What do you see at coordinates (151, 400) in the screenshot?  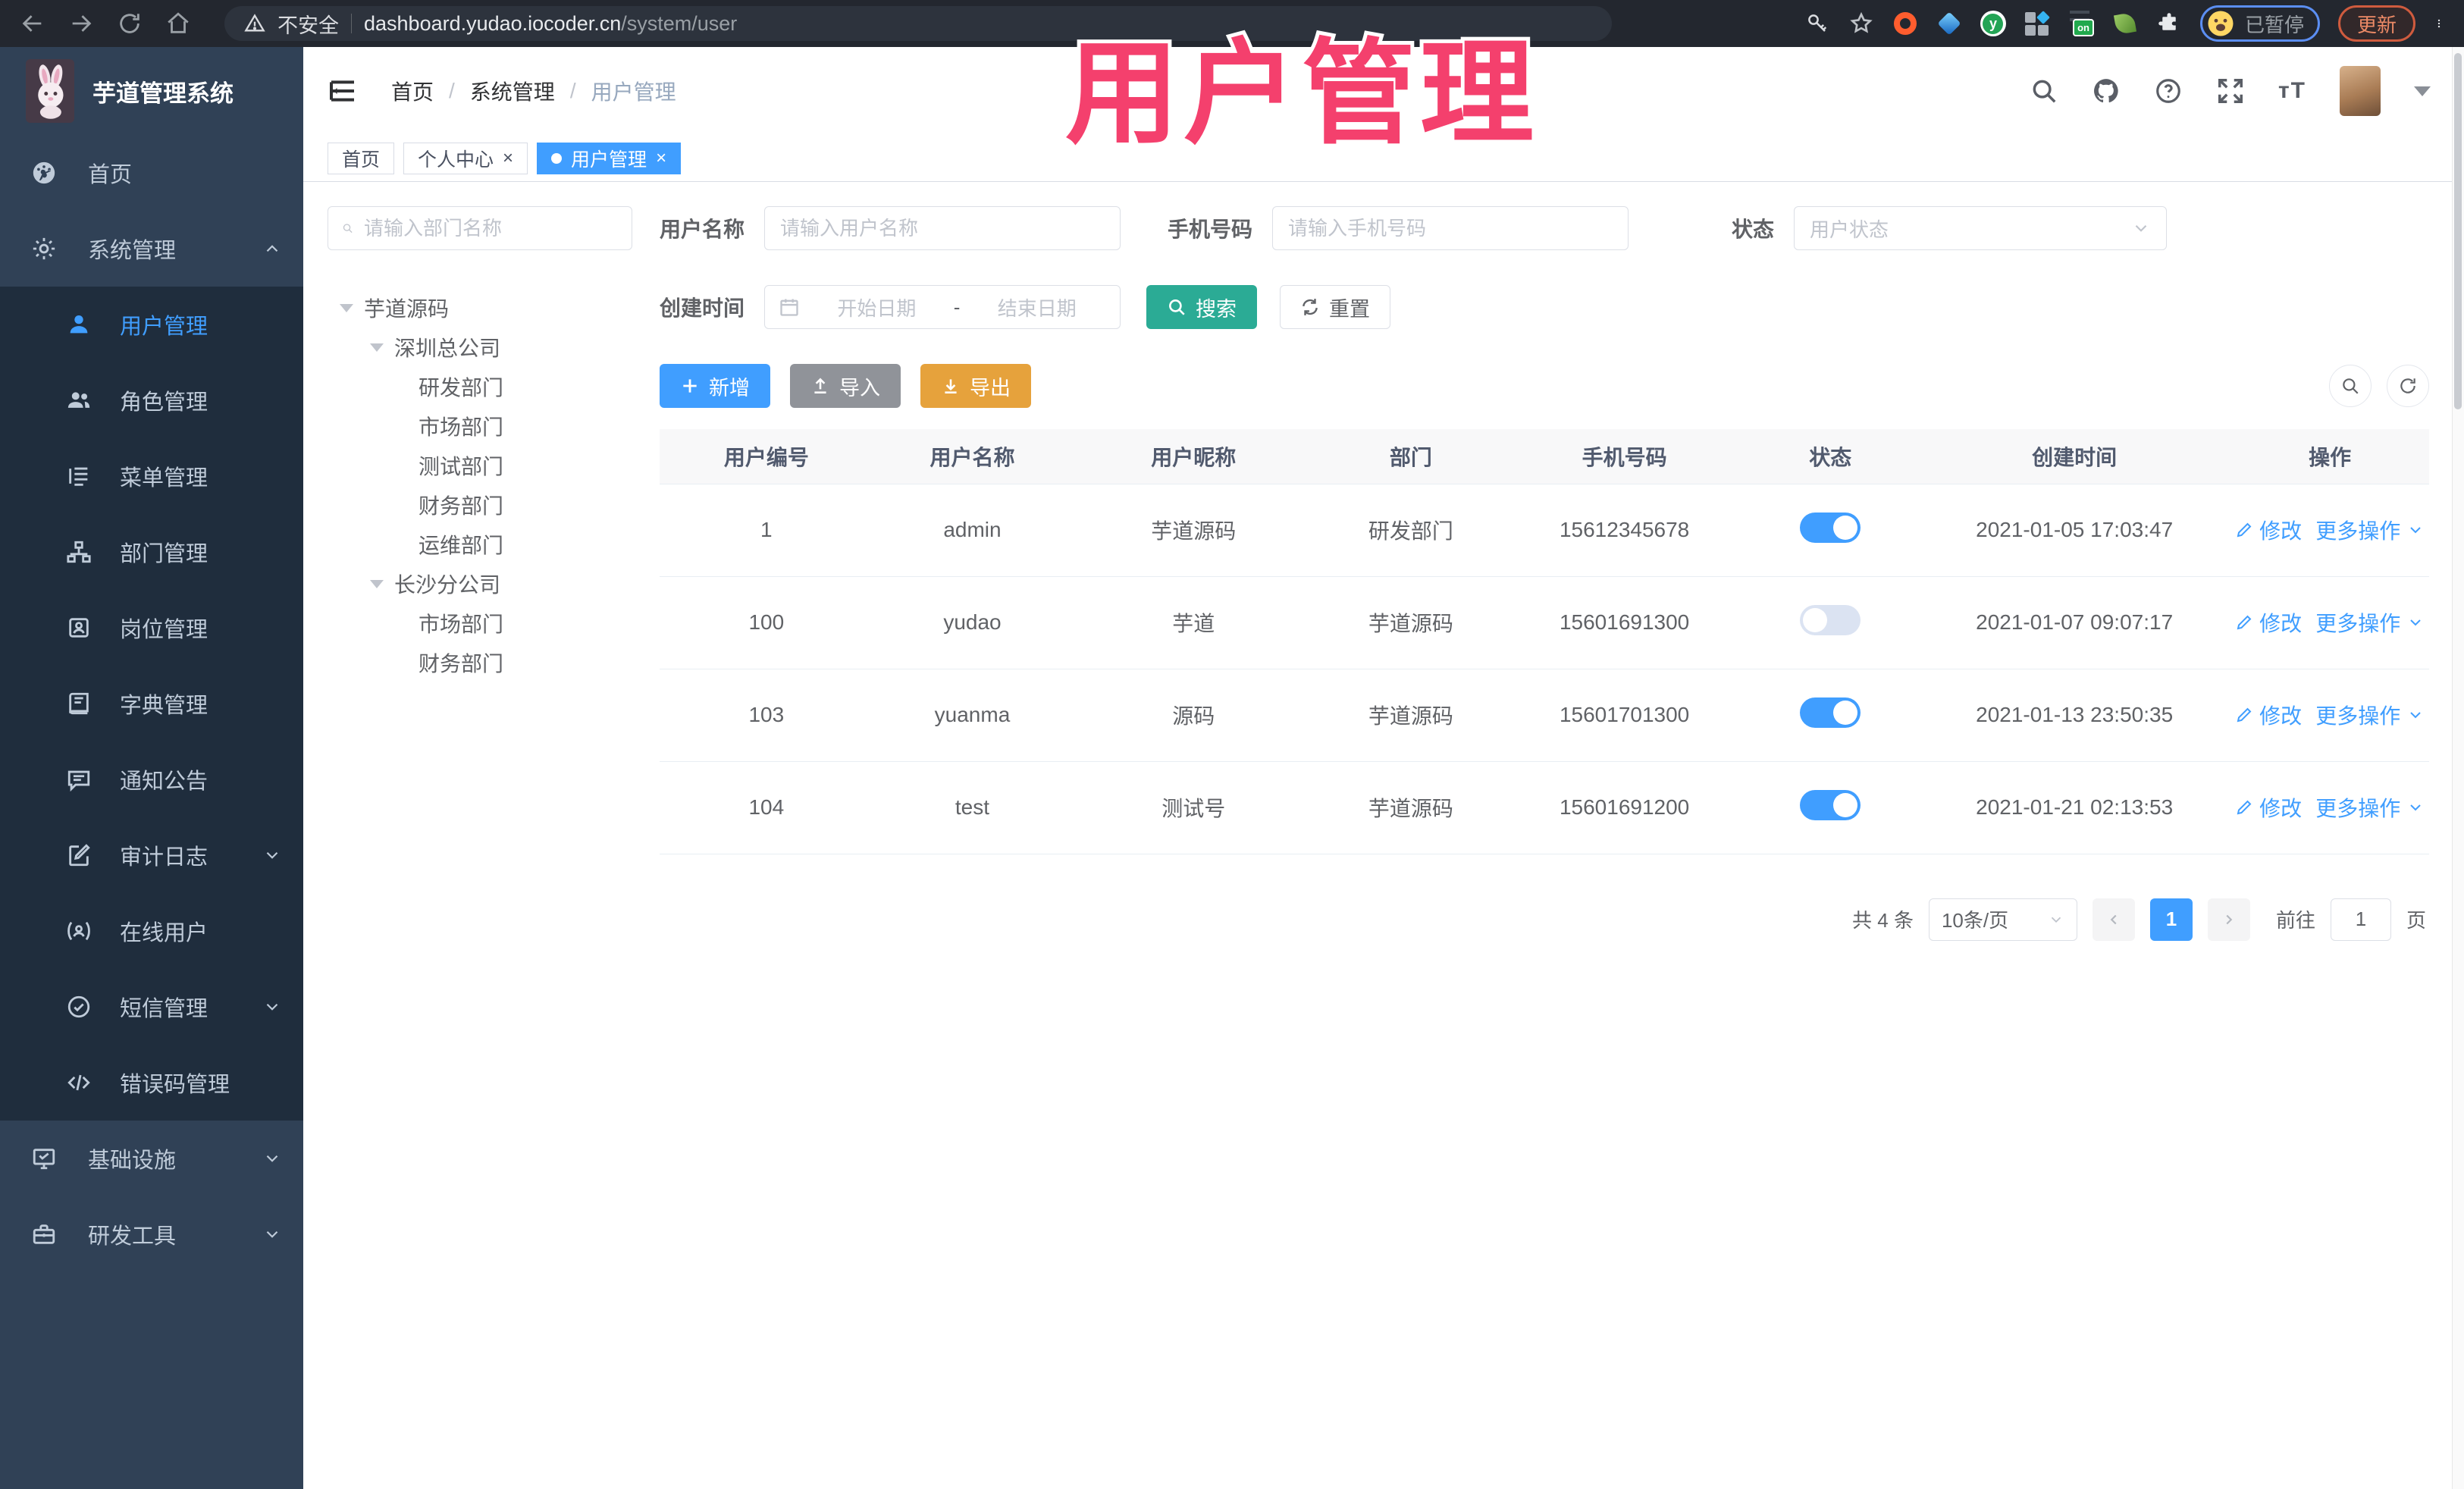 I see `sidebar-item-role-management: 角色管理` at bounding box center [151, 400].